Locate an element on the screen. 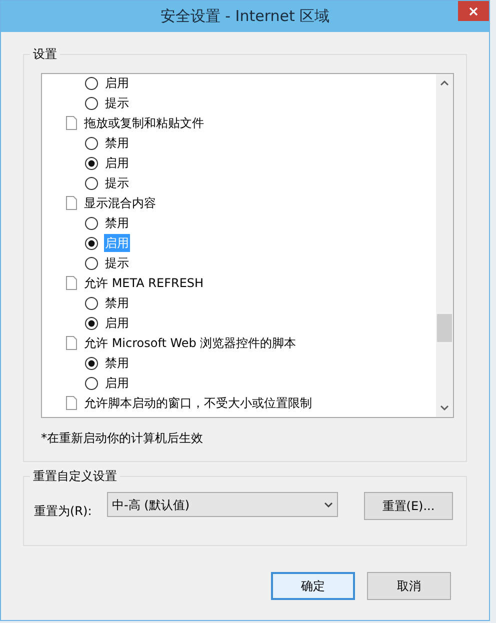 Image resolution: width=496 pixels, height=623 pixels. scroll-thumb is located at coordinates (444, 328).